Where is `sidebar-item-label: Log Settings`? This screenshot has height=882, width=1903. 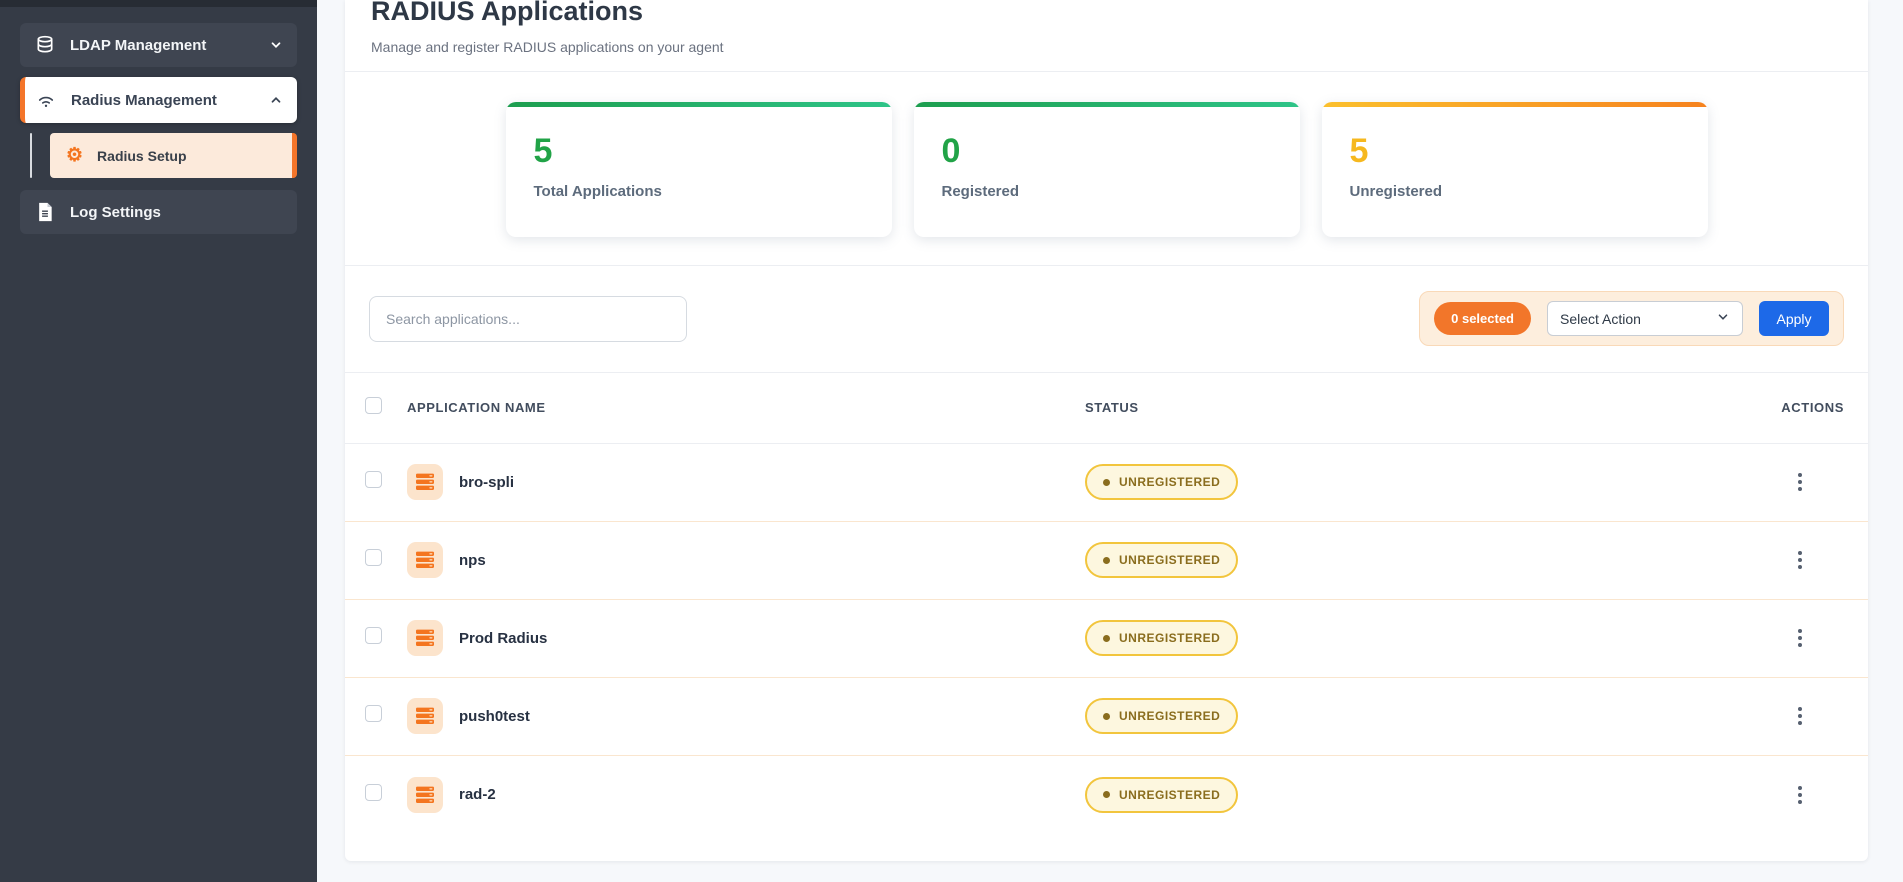 sidebar-item-label: Log Settings is located at coordinates (115, 212).